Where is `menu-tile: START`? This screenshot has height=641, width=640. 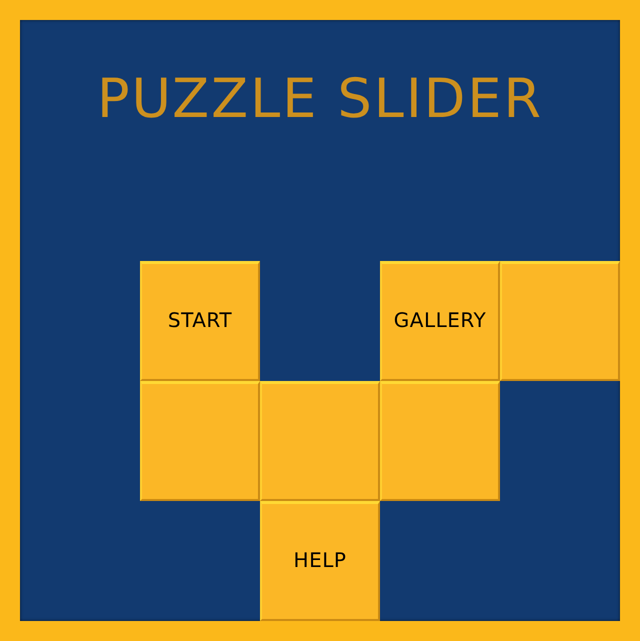 menu-tile: START is located at coordinates (200, 321).